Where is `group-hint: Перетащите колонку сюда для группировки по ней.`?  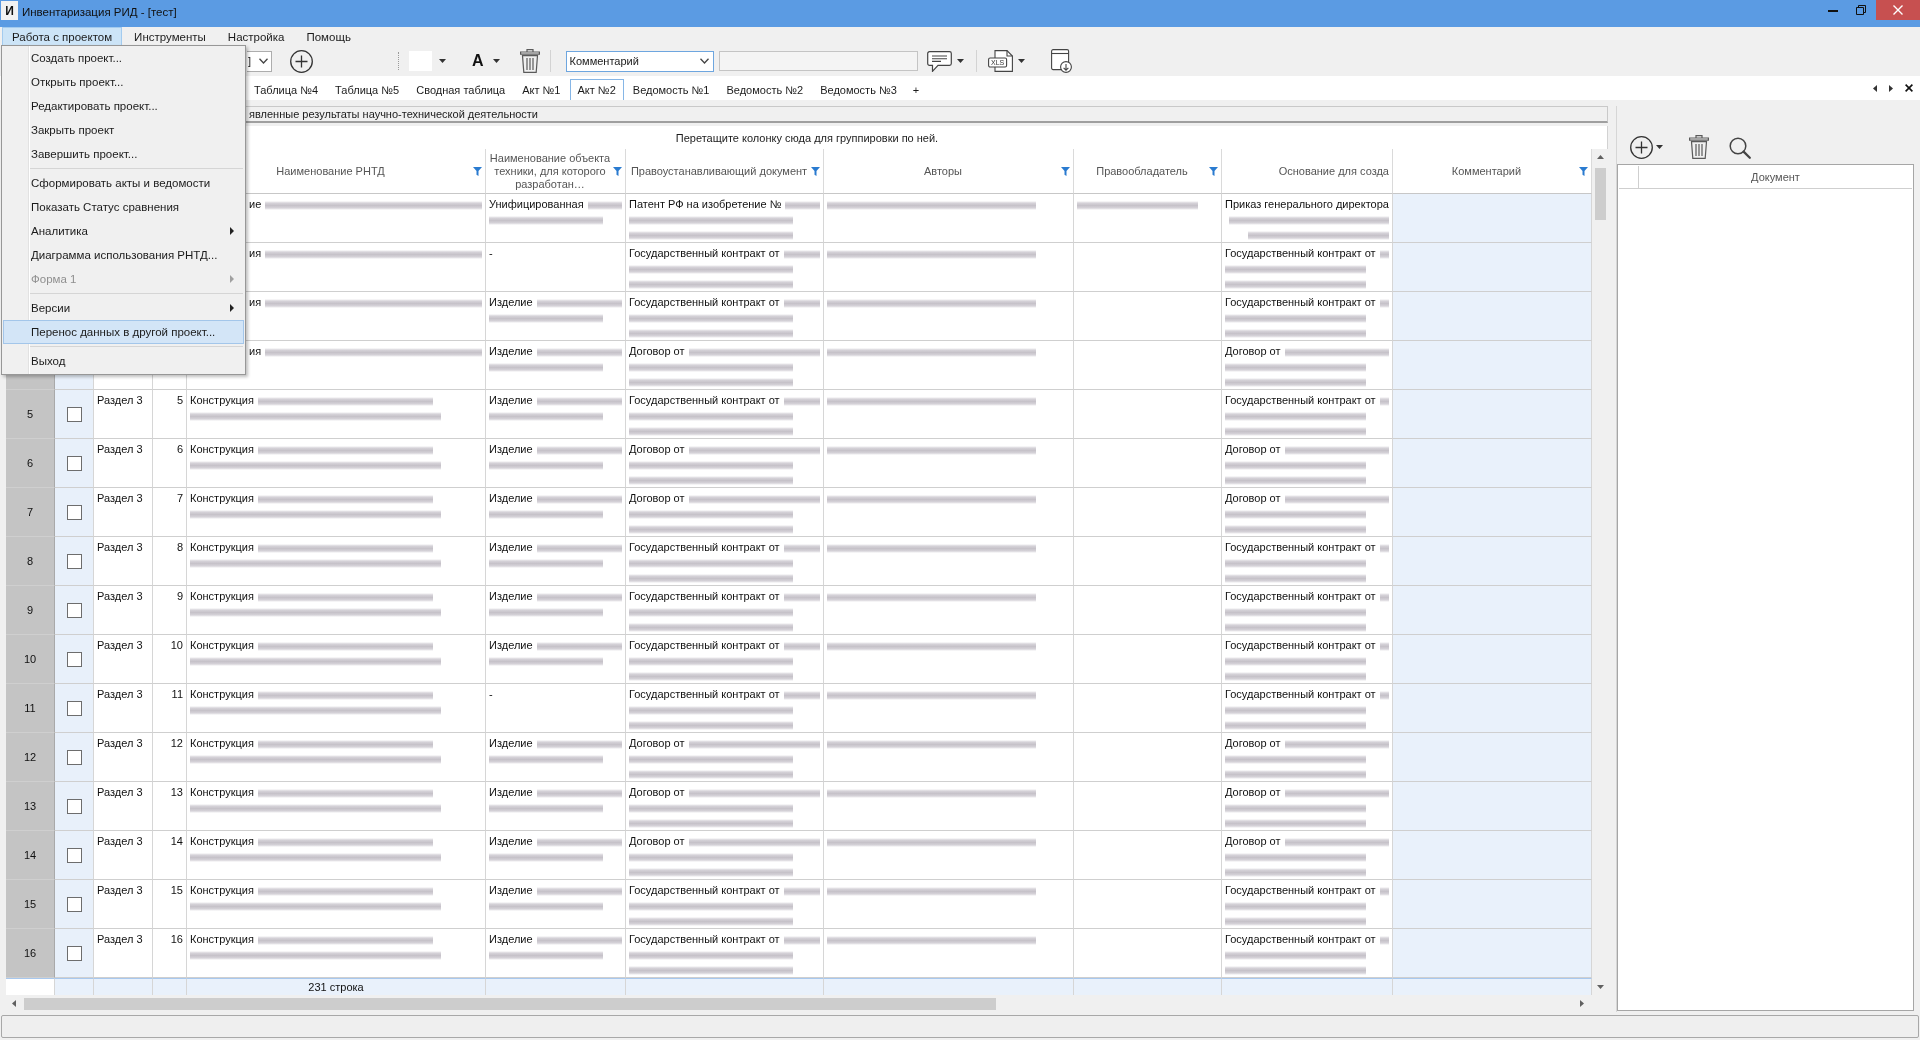 group-hint: Перетащите колонку сюда для группировки по ней. is located at coordinates (807, 137).